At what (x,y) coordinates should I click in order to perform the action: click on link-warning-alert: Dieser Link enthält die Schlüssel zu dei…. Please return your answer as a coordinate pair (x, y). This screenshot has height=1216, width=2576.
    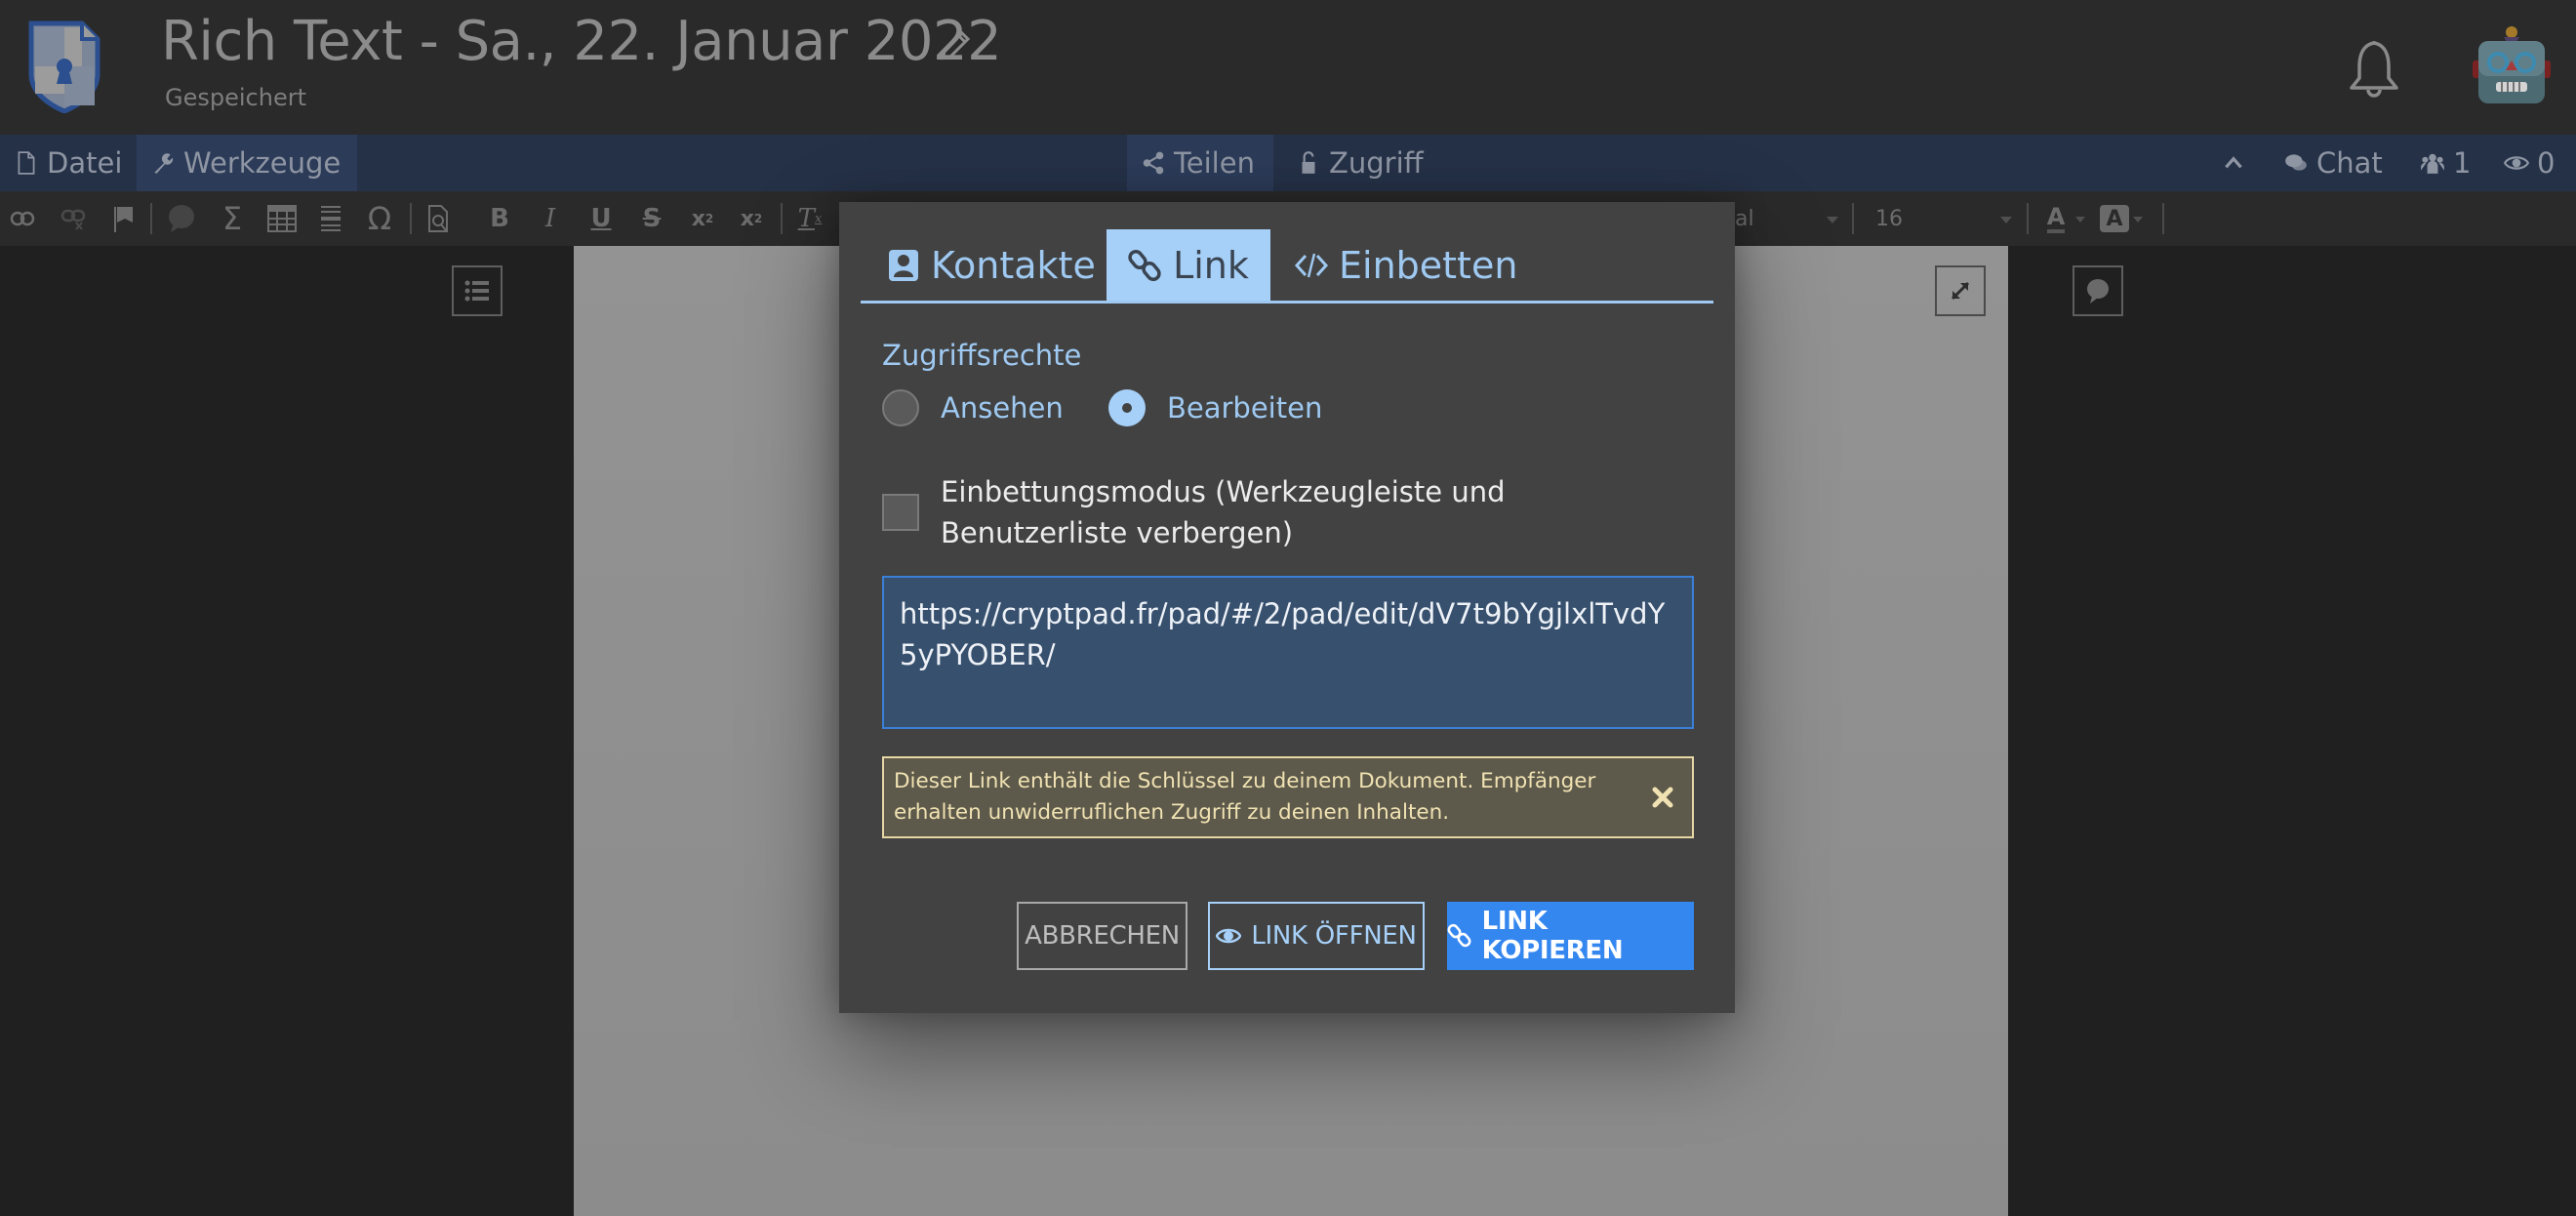
    Looking at the image, I should click on (1288, 797).